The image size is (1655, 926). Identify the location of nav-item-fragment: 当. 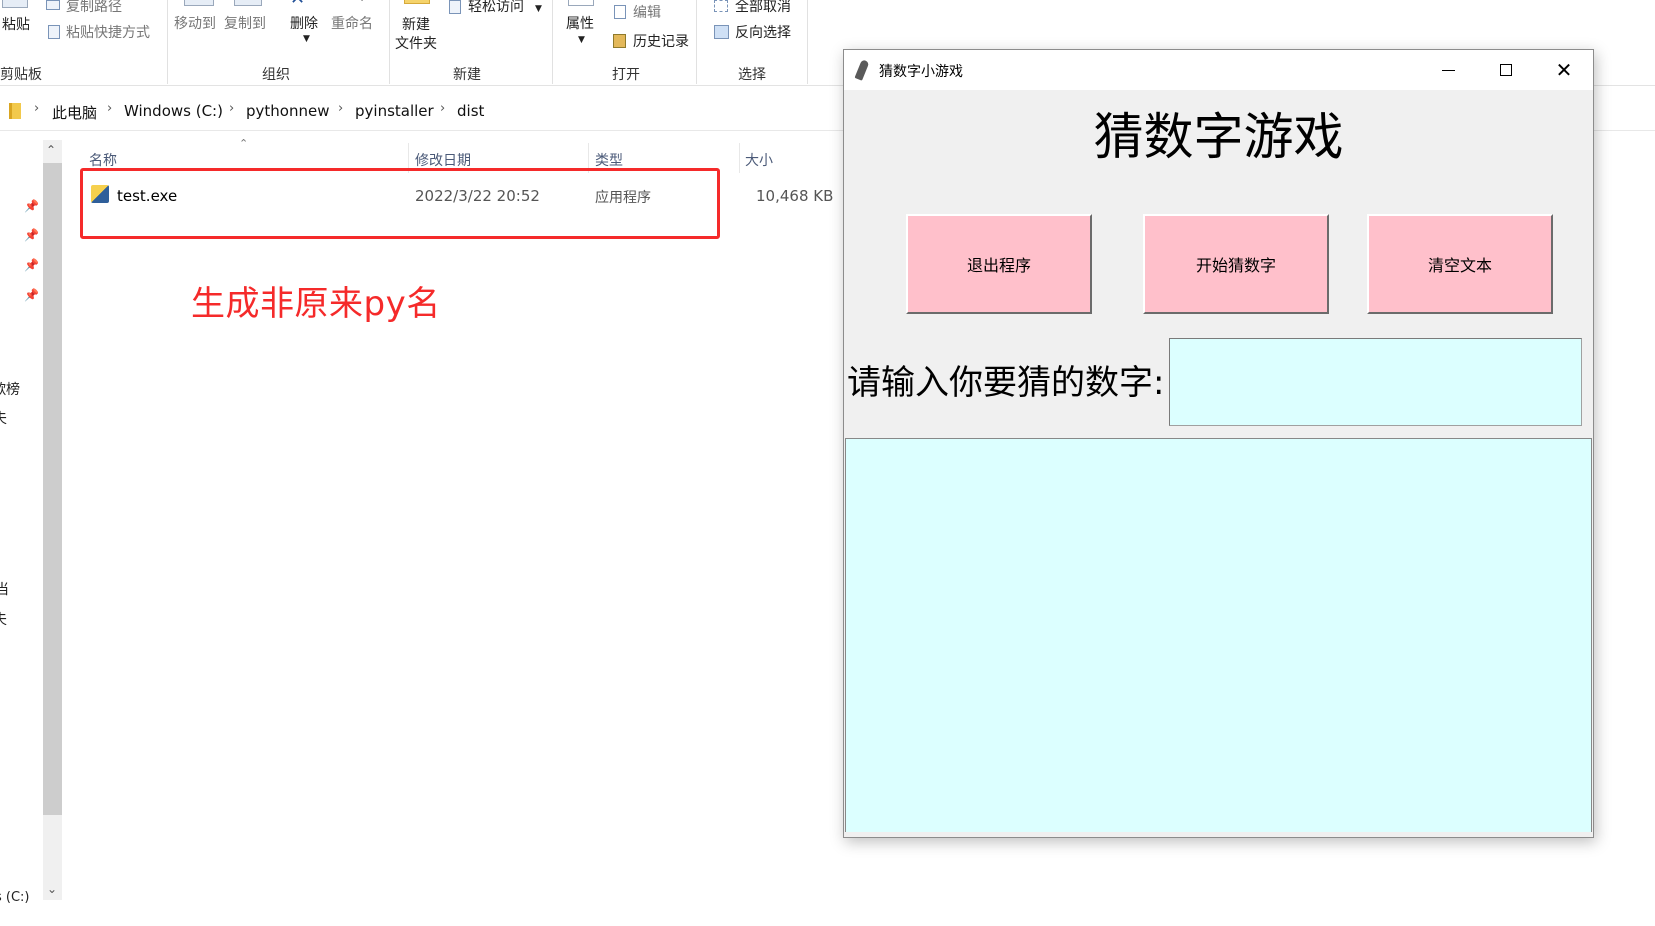
(4, 589).